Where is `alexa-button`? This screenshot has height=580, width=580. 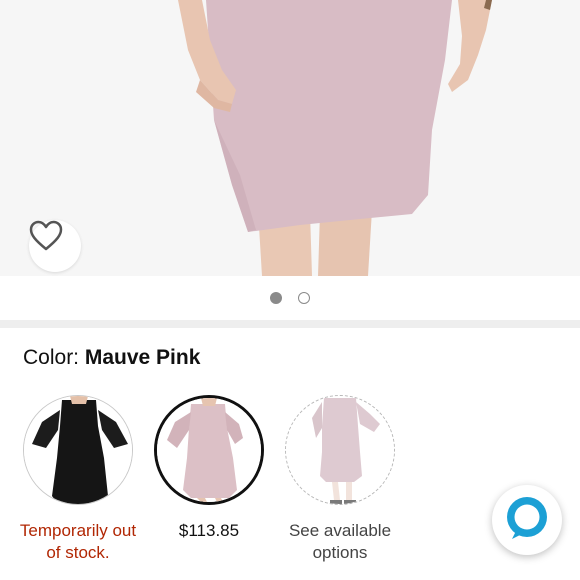 alexa-button is located at coordinates (527, 520).